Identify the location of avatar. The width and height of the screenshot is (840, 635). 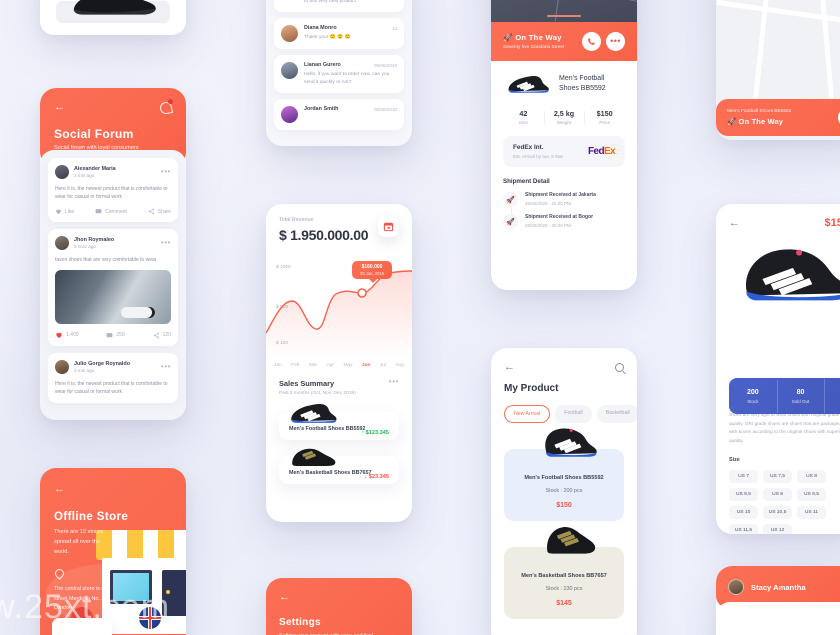
(736, 587).